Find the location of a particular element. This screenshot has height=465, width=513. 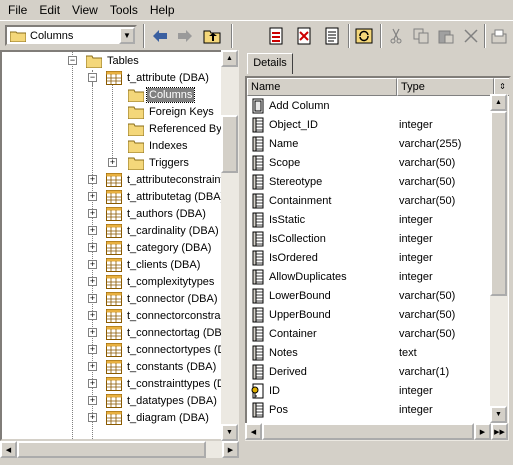

tree-node-table: + t_complexitytypes is located at coordinates (152, 281).